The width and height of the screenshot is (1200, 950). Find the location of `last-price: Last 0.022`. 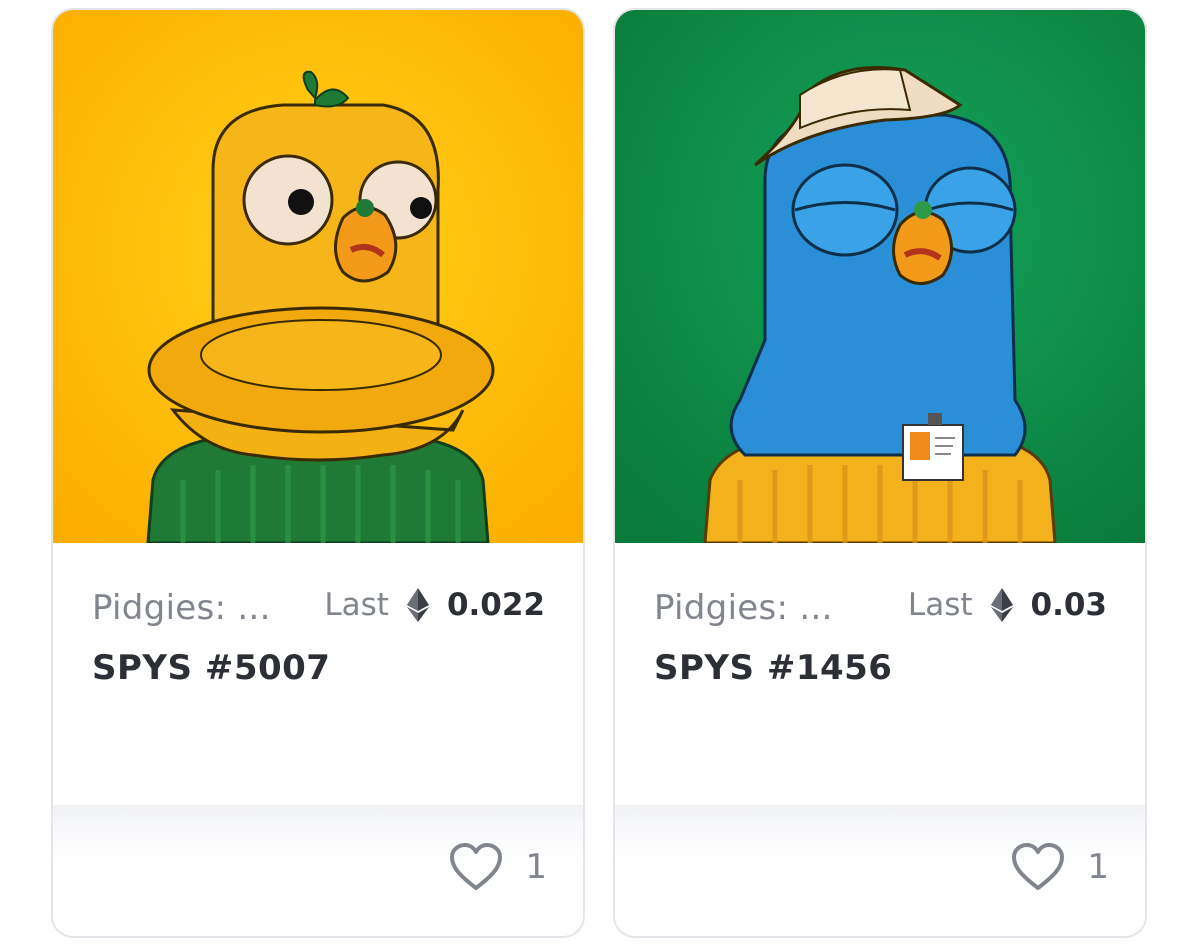

last-price: Last 0.022 is located at coordinates (434, 605).